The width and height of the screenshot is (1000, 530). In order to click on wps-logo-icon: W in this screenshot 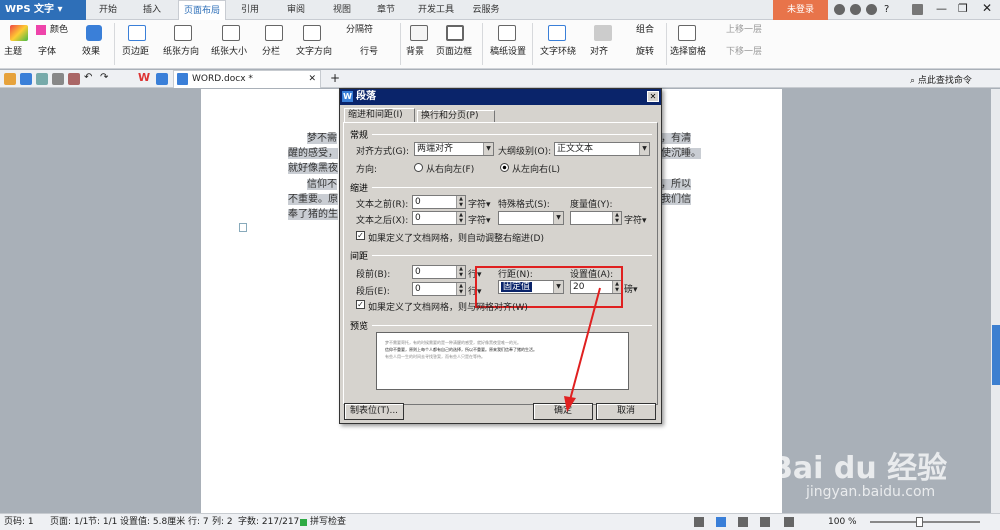, I will do `click(144, 77)`.